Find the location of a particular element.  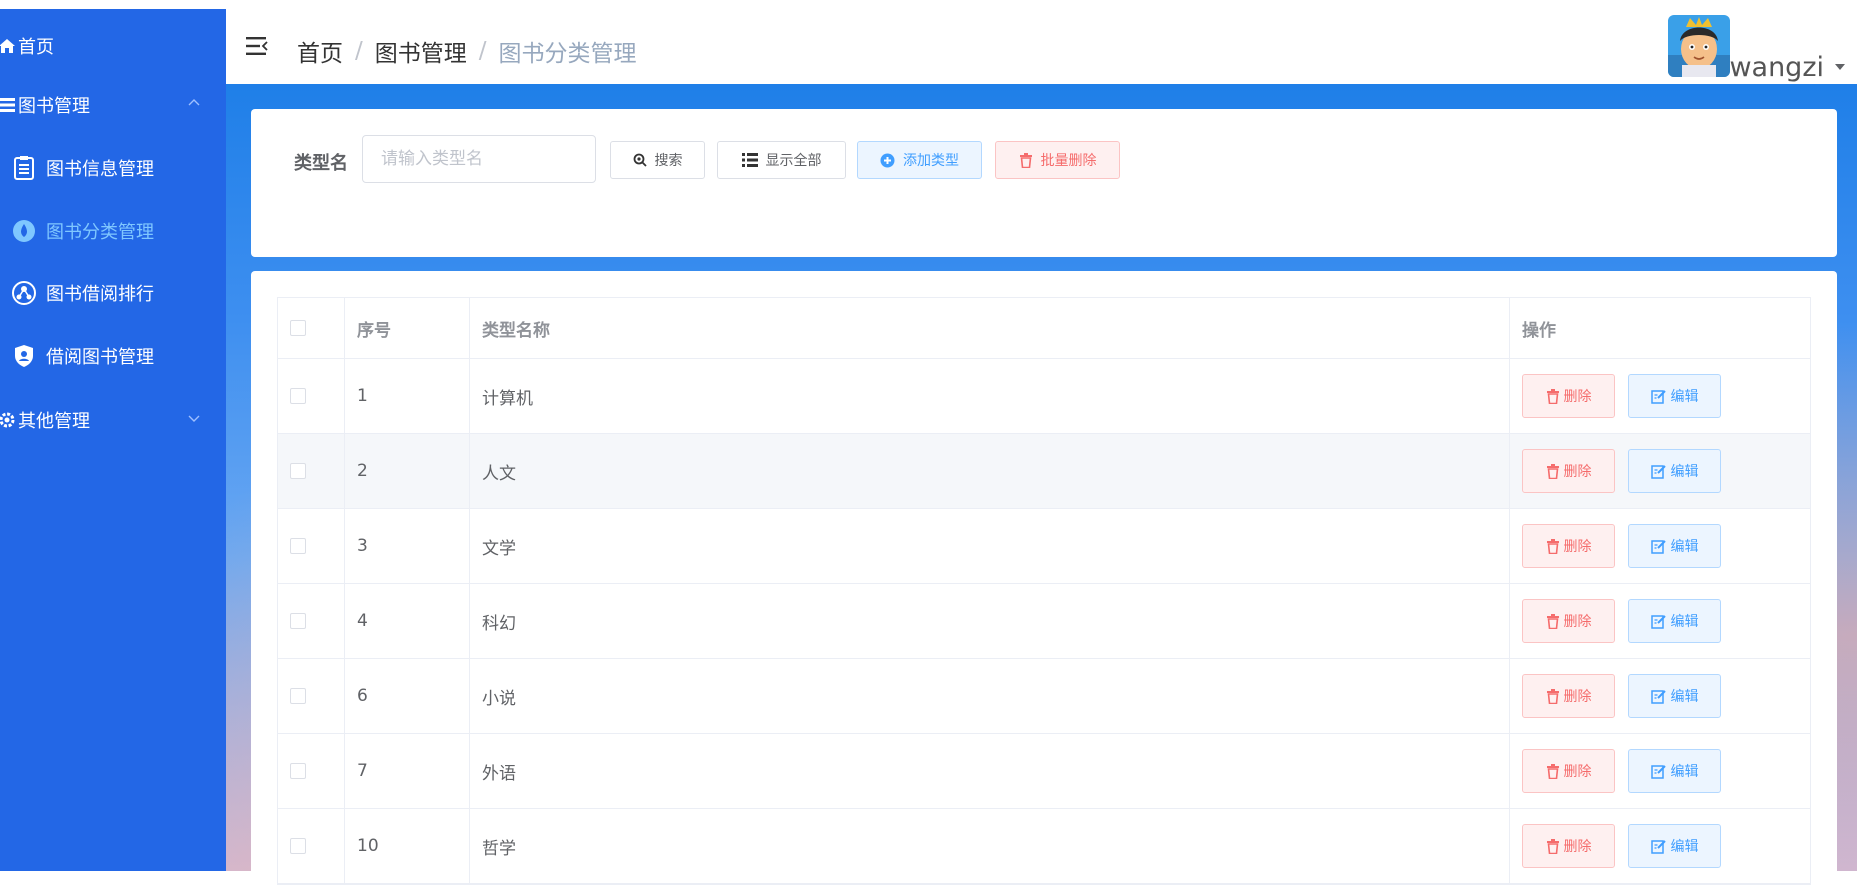

cell-name: 外语 is located at coordinates (990, 771).